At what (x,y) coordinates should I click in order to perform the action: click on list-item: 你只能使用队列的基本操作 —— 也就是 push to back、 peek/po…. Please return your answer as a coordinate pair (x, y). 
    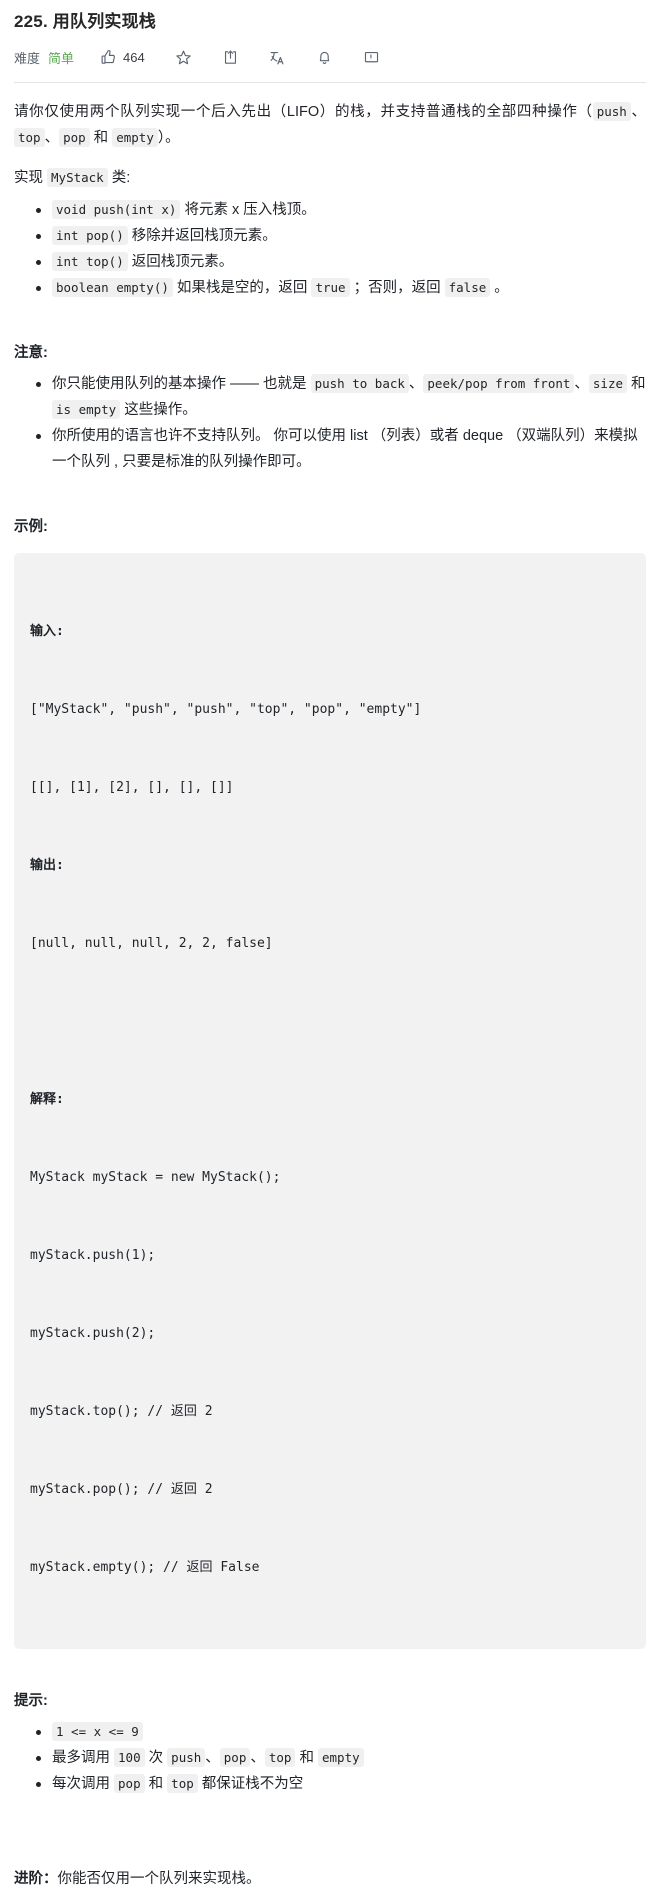
    Looking at the image, I should click on (341, 397).